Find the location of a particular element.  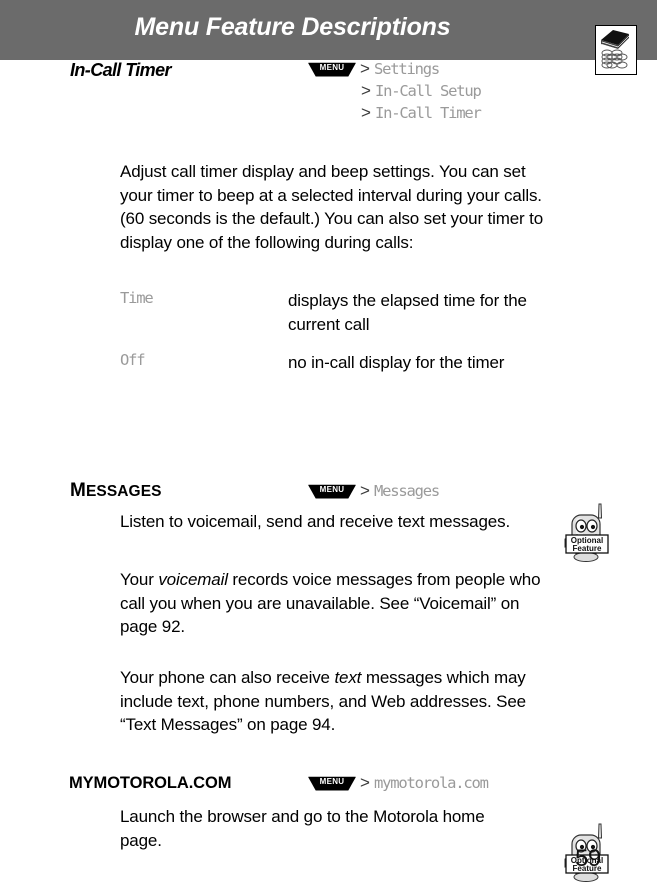

page-number: 59 is located at coordinates (588, 858).